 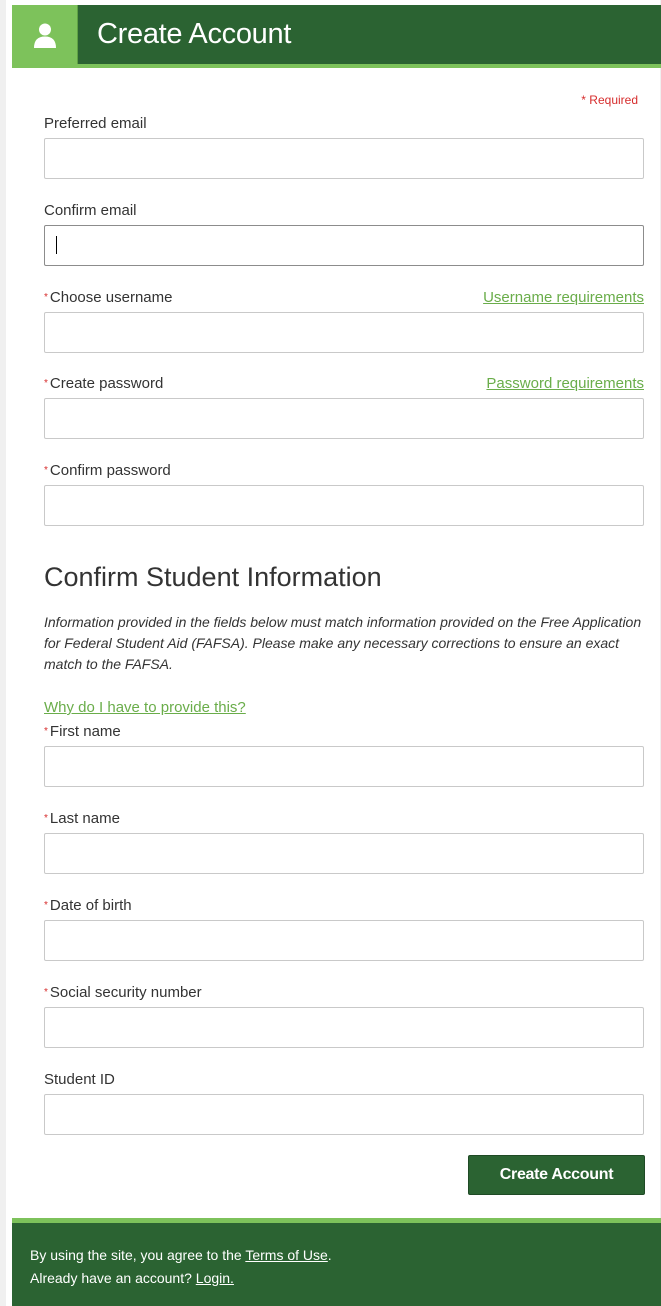 I want to click on first-name-input, so click(x=344, y=766).